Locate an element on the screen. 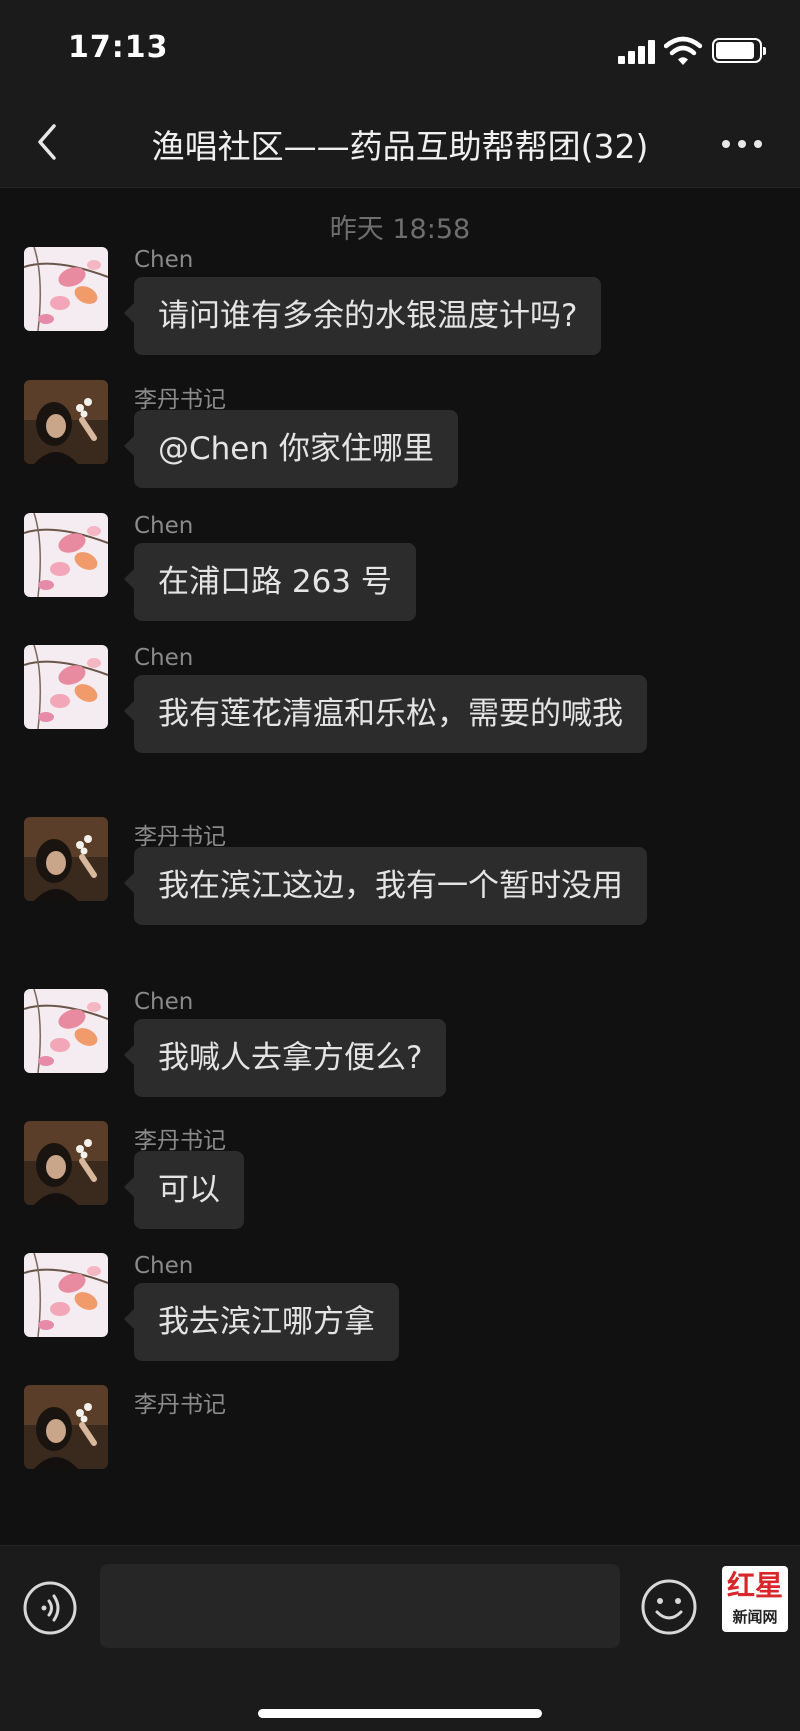 This screenshot has height=1731, width=800. voice-input-icon is located at coordinates (50, 1608).